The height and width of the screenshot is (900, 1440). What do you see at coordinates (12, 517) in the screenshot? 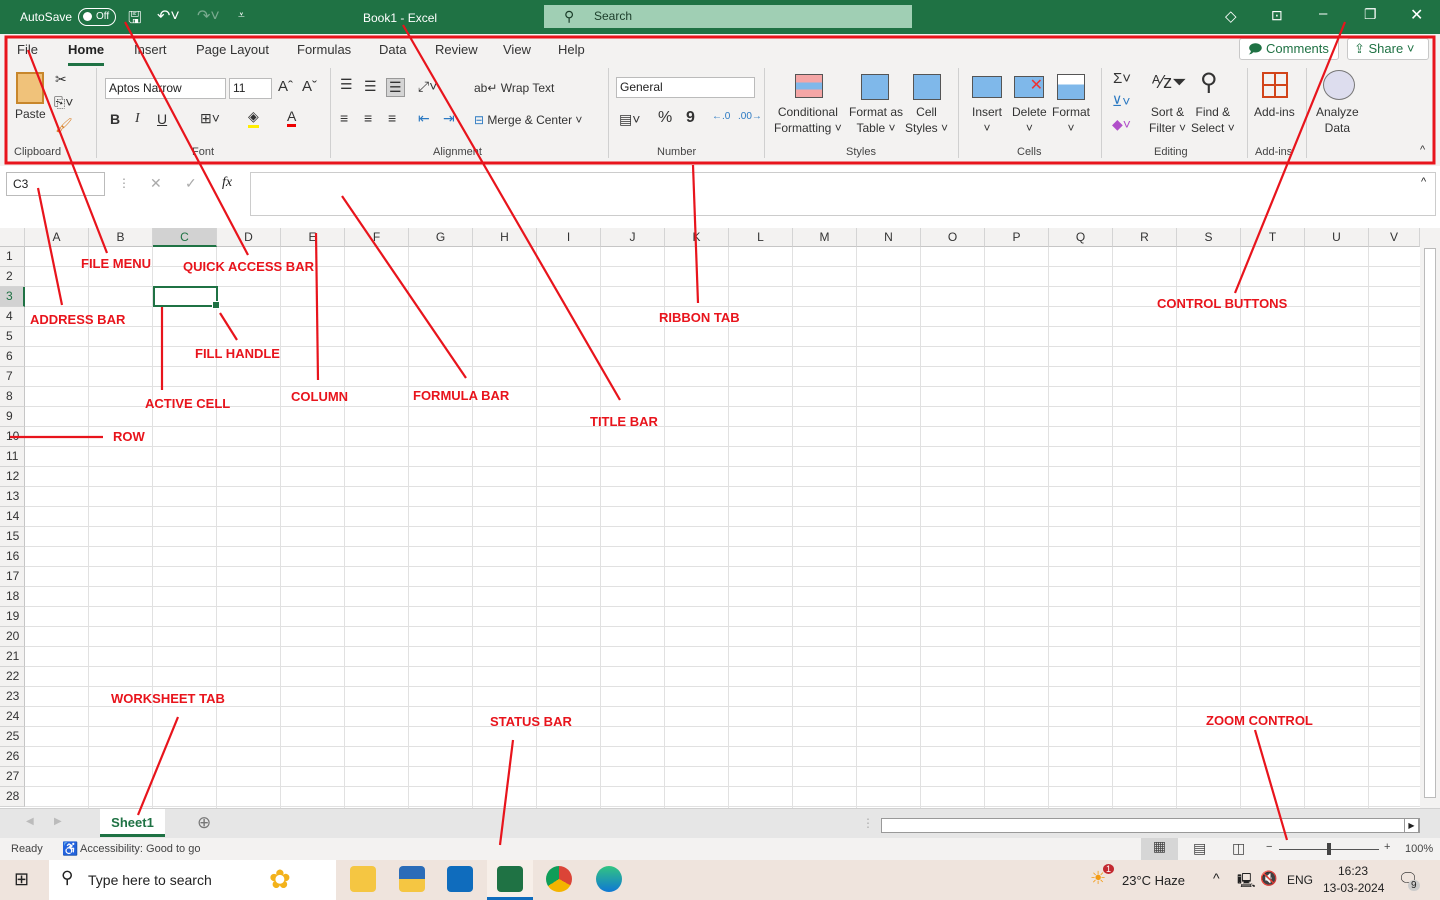
I see `row-header: 14` at bounding box center [12, 517].